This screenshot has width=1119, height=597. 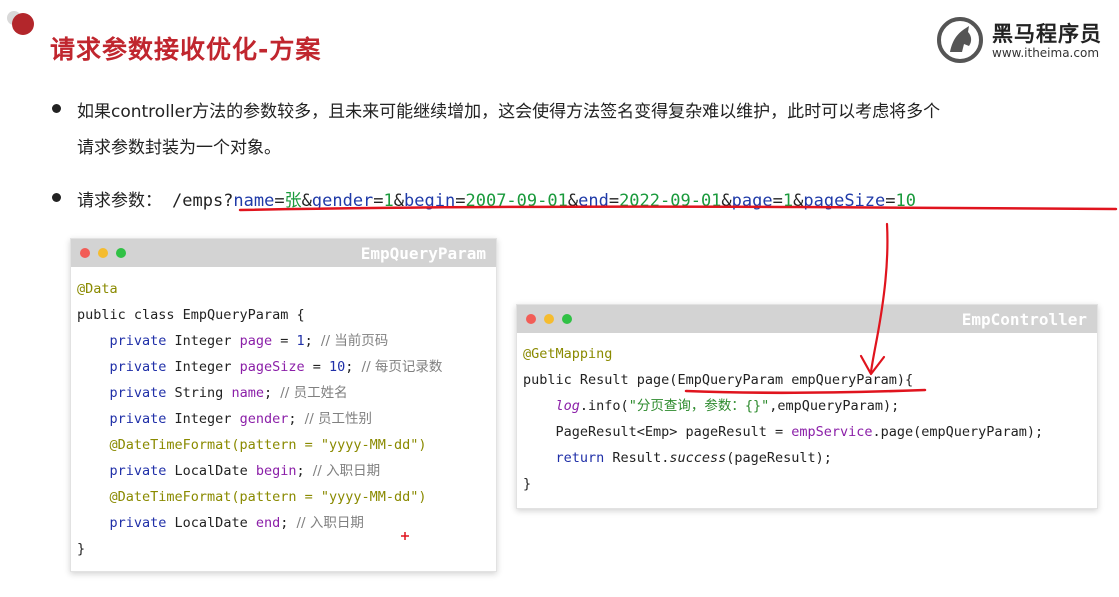 I want to click on code-annotation: @Data, so click(x=97, y=289).